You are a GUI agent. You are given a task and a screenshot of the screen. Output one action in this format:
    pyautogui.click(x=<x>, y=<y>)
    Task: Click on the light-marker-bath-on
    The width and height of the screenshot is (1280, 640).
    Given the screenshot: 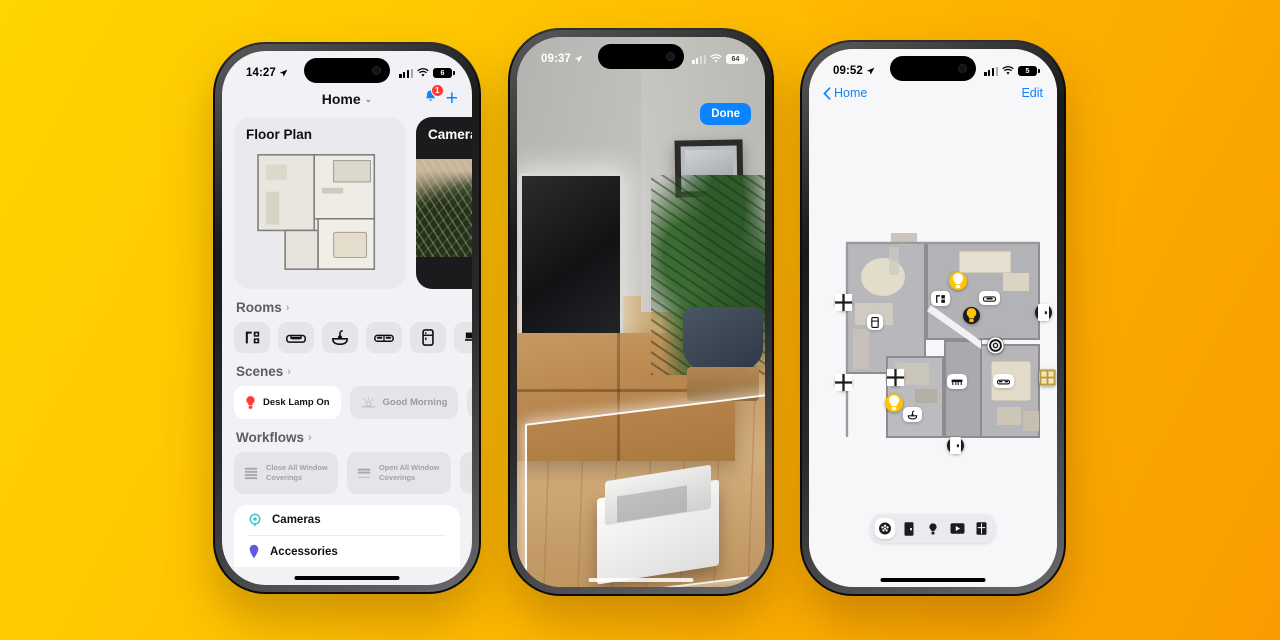 What is the action you would take?
    pyautogui.click(x=894, y=403)
    